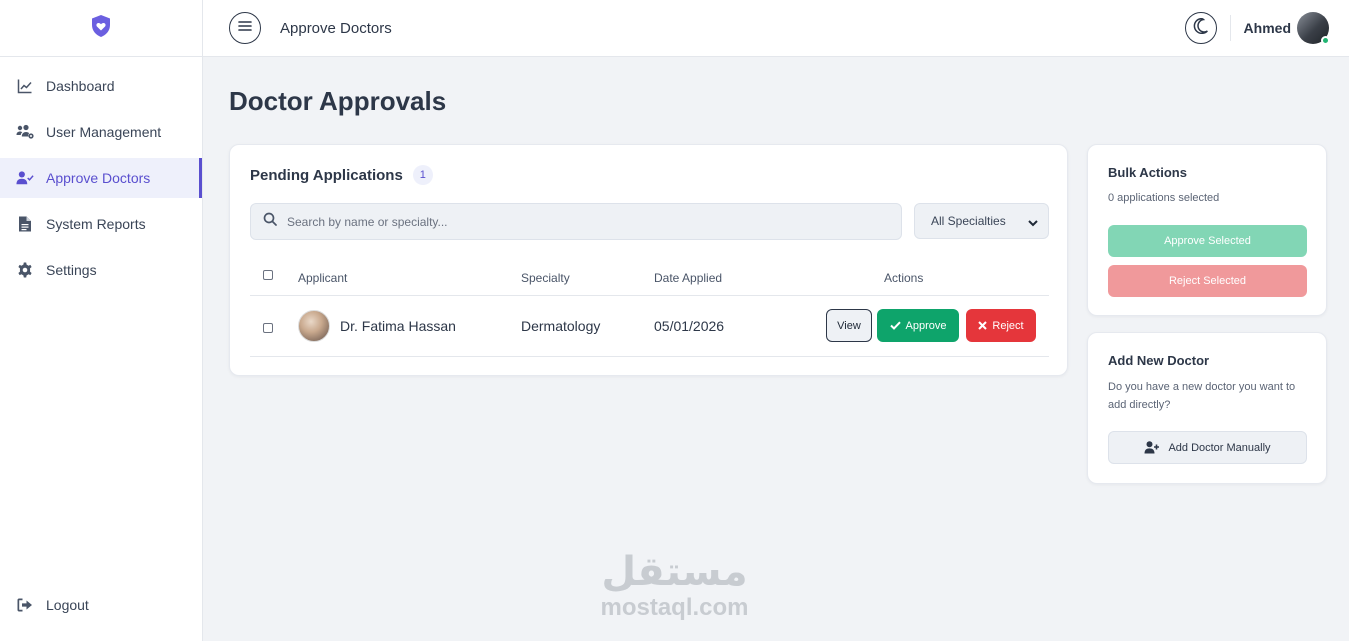 This screenshot has height=641, width=1349. What do you see at coordinates (25, 178) in the screenshot?
I see `user-check-icon` at bounding box center [25, 178].